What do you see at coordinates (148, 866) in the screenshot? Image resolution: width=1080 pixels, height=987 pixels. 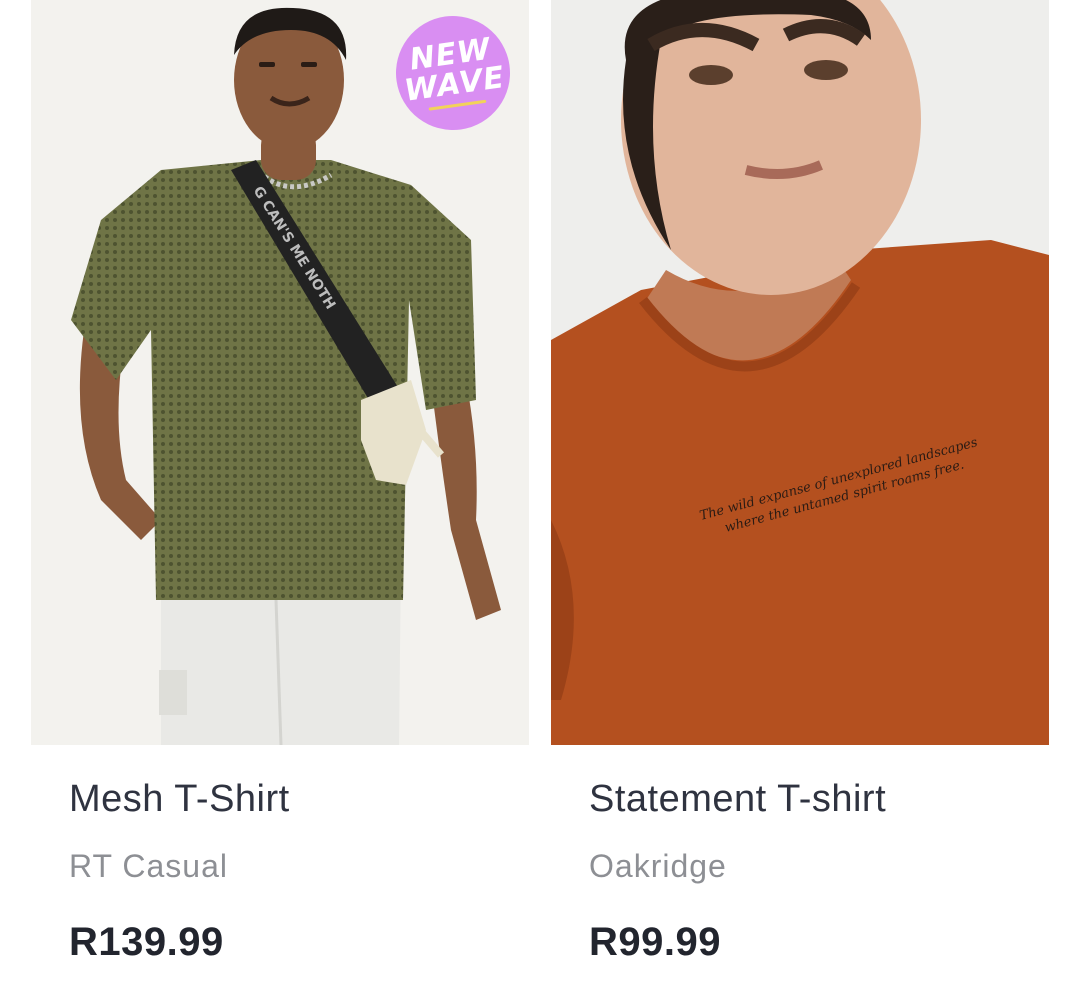 I see `product-brand: RT Casual` at bounding box center [148, 866].